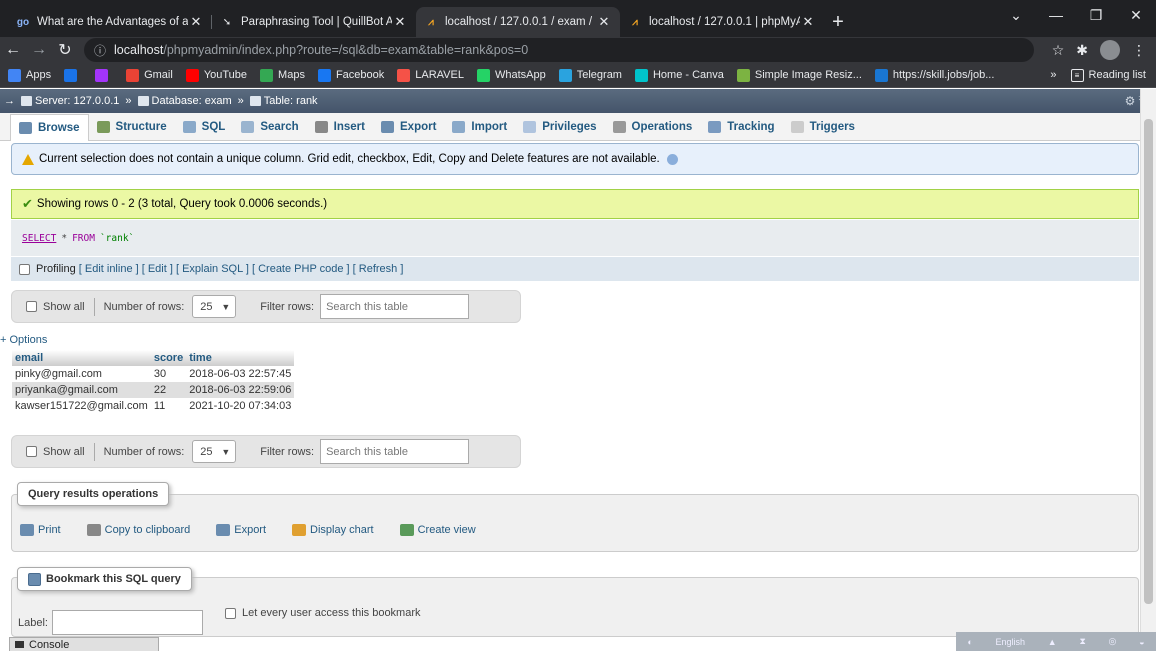 This screenshot has width=1156, height=651. I want to click on profiling-checkbox, so click(24, 269).